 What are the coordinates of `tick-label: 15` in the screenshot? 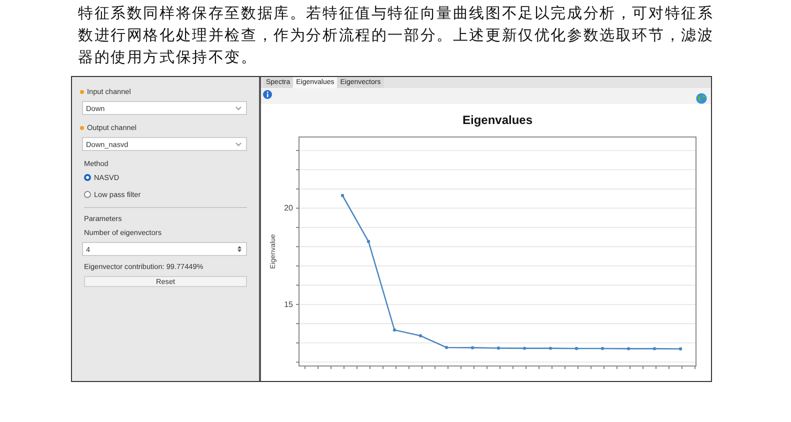 It's located at (288, 304).